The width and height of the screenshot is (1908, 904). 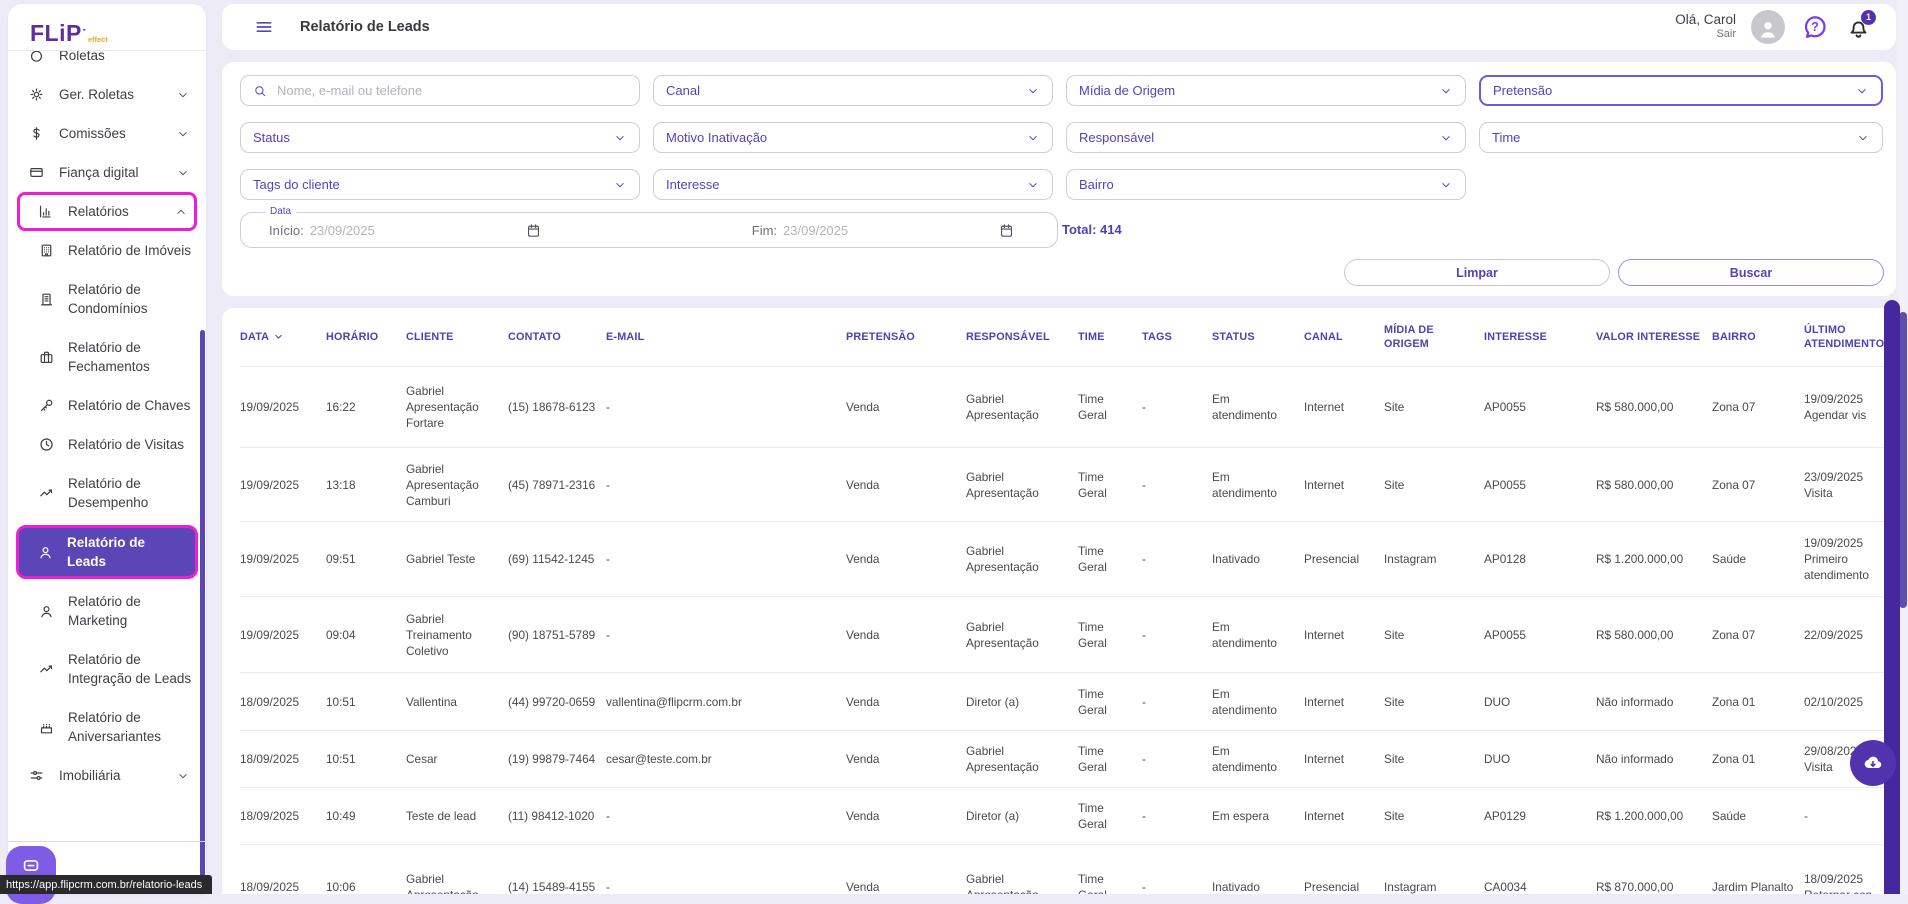 I want to click on column-header-label: BAIRRO, so click(x=1734, y=337).